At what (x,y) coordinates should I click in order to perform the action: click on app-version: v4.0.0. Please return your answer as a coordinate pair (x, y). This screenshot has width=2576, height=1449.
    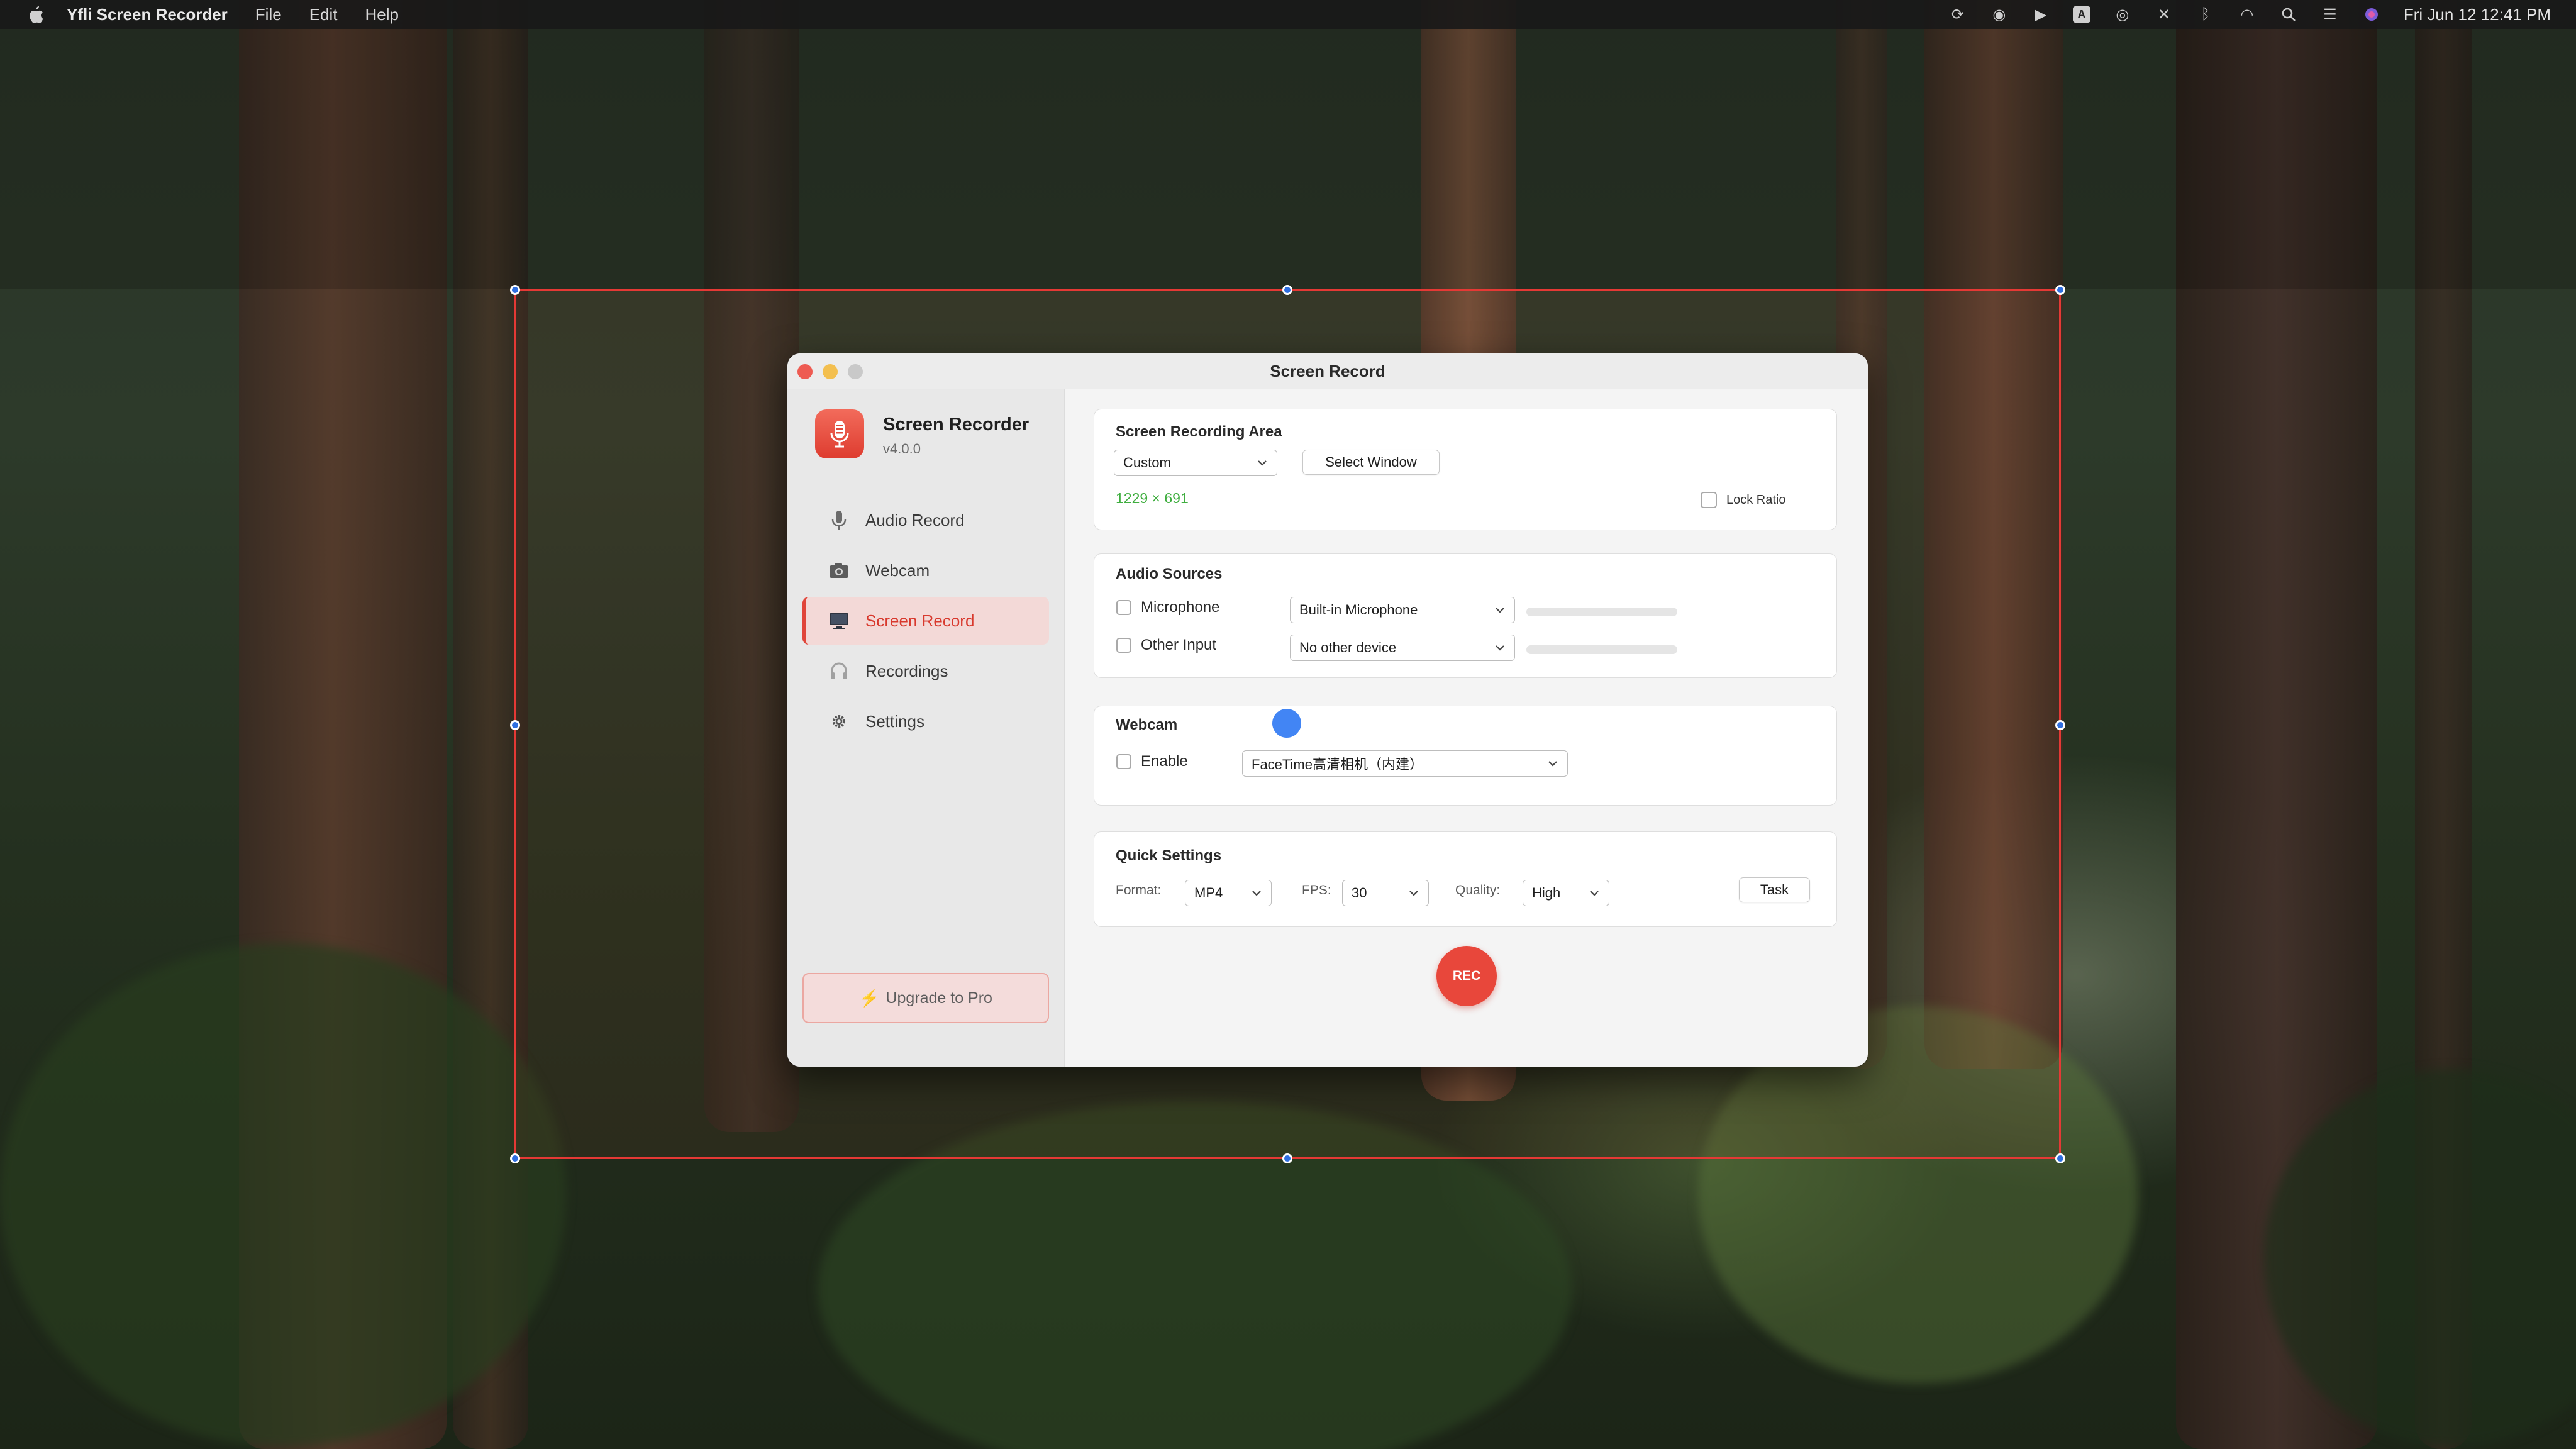
    Looking at the image, I should click on (902, 449).